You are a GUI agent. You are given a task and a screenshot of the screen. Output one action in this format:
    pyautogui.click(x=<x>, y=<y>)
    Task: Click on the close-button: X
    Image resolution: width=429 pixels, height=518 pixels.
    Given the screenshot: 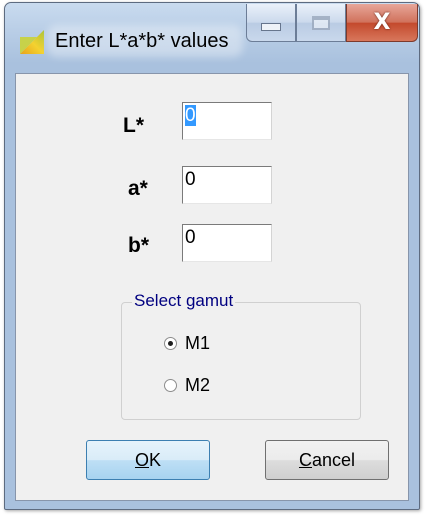 What is the action you would take?
    pyautogui.click(x=382, y=23)
    